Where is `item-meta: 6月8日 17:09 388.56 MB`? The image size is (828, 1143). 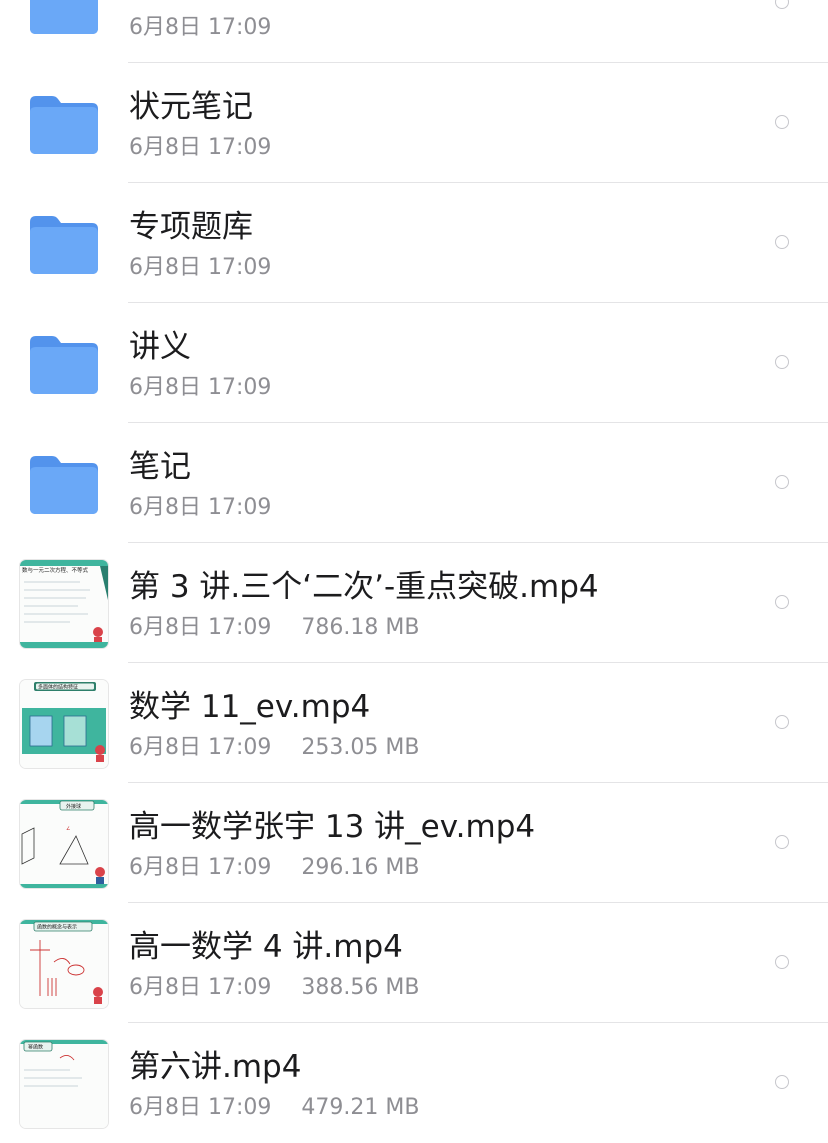
item-meta: 6月8日 17:09 388.56 MB is located at coordinates (274, 988).